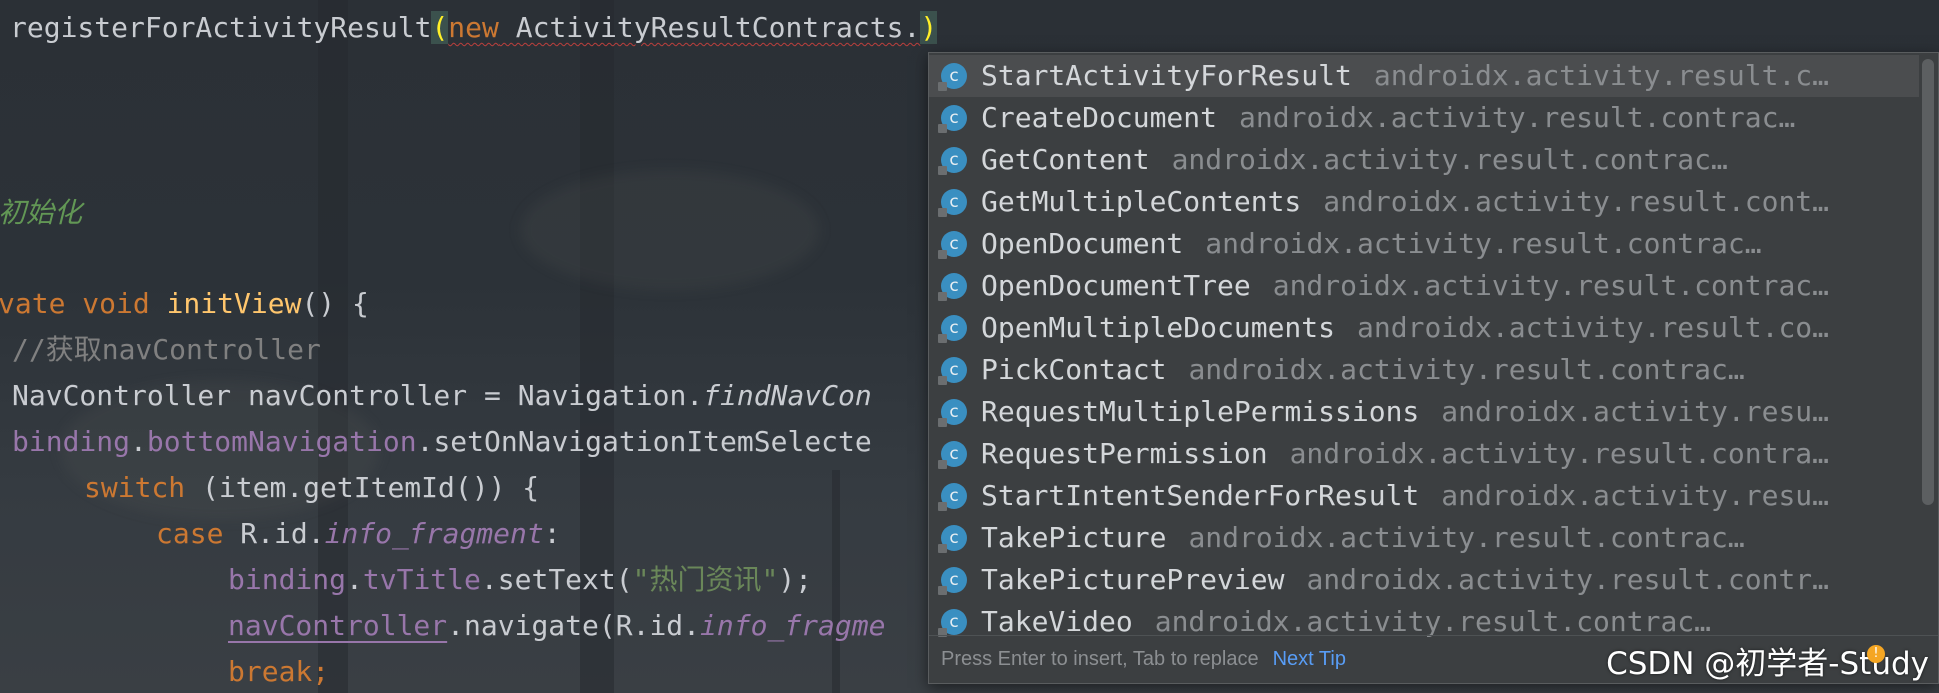  What do you see at coordinates (190, 533) in the screenshot?
I see `case-keyword: case` at bounding box center [190, 533].